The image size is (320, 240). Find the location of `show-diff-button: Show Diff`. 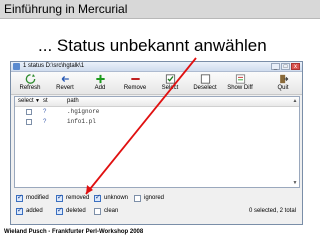

show-diff-button: Show Diff is located at coordinates (240, 83).